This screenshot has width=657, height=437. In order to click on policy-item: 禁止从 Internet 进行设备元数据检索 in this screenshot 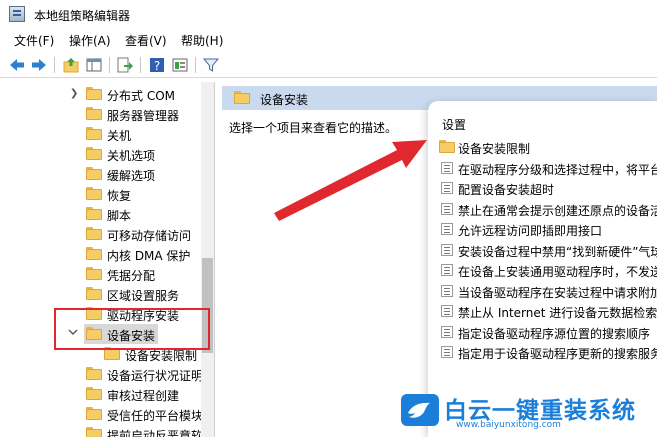, I will do `click(547, 311)`.